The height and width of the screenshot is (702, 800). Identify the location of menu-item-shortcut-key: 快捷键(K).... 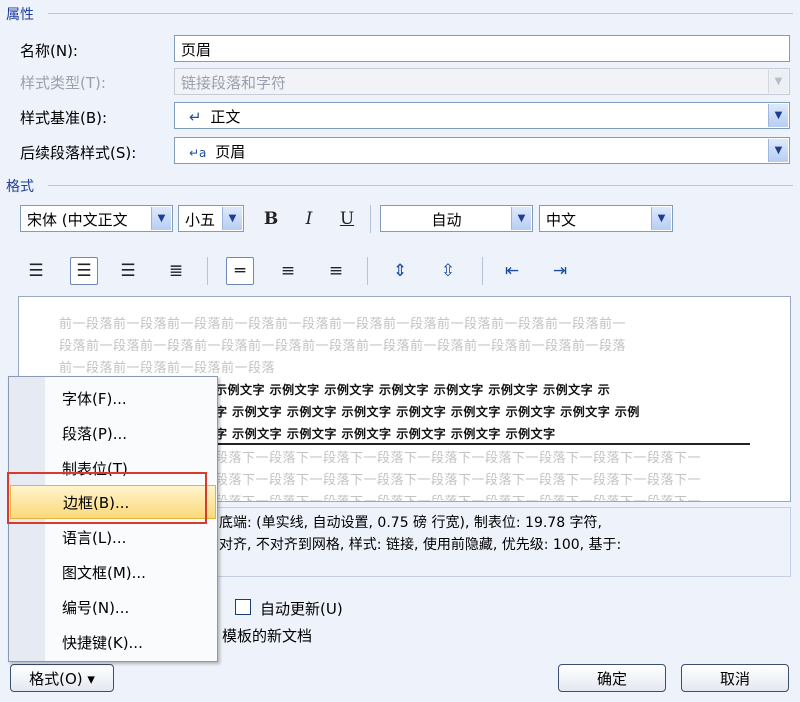
(113, 642).